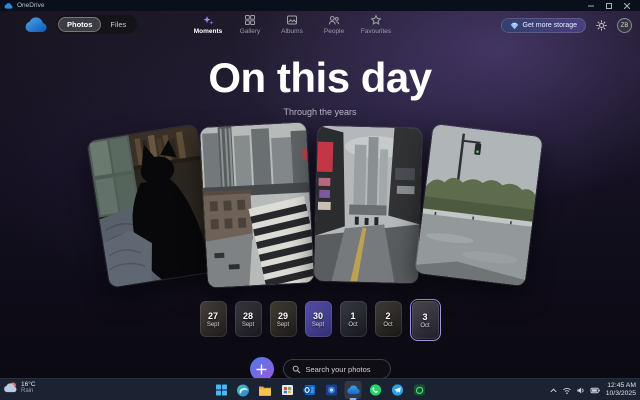  I want to click on toggle-files: Files, so click(118, 24).